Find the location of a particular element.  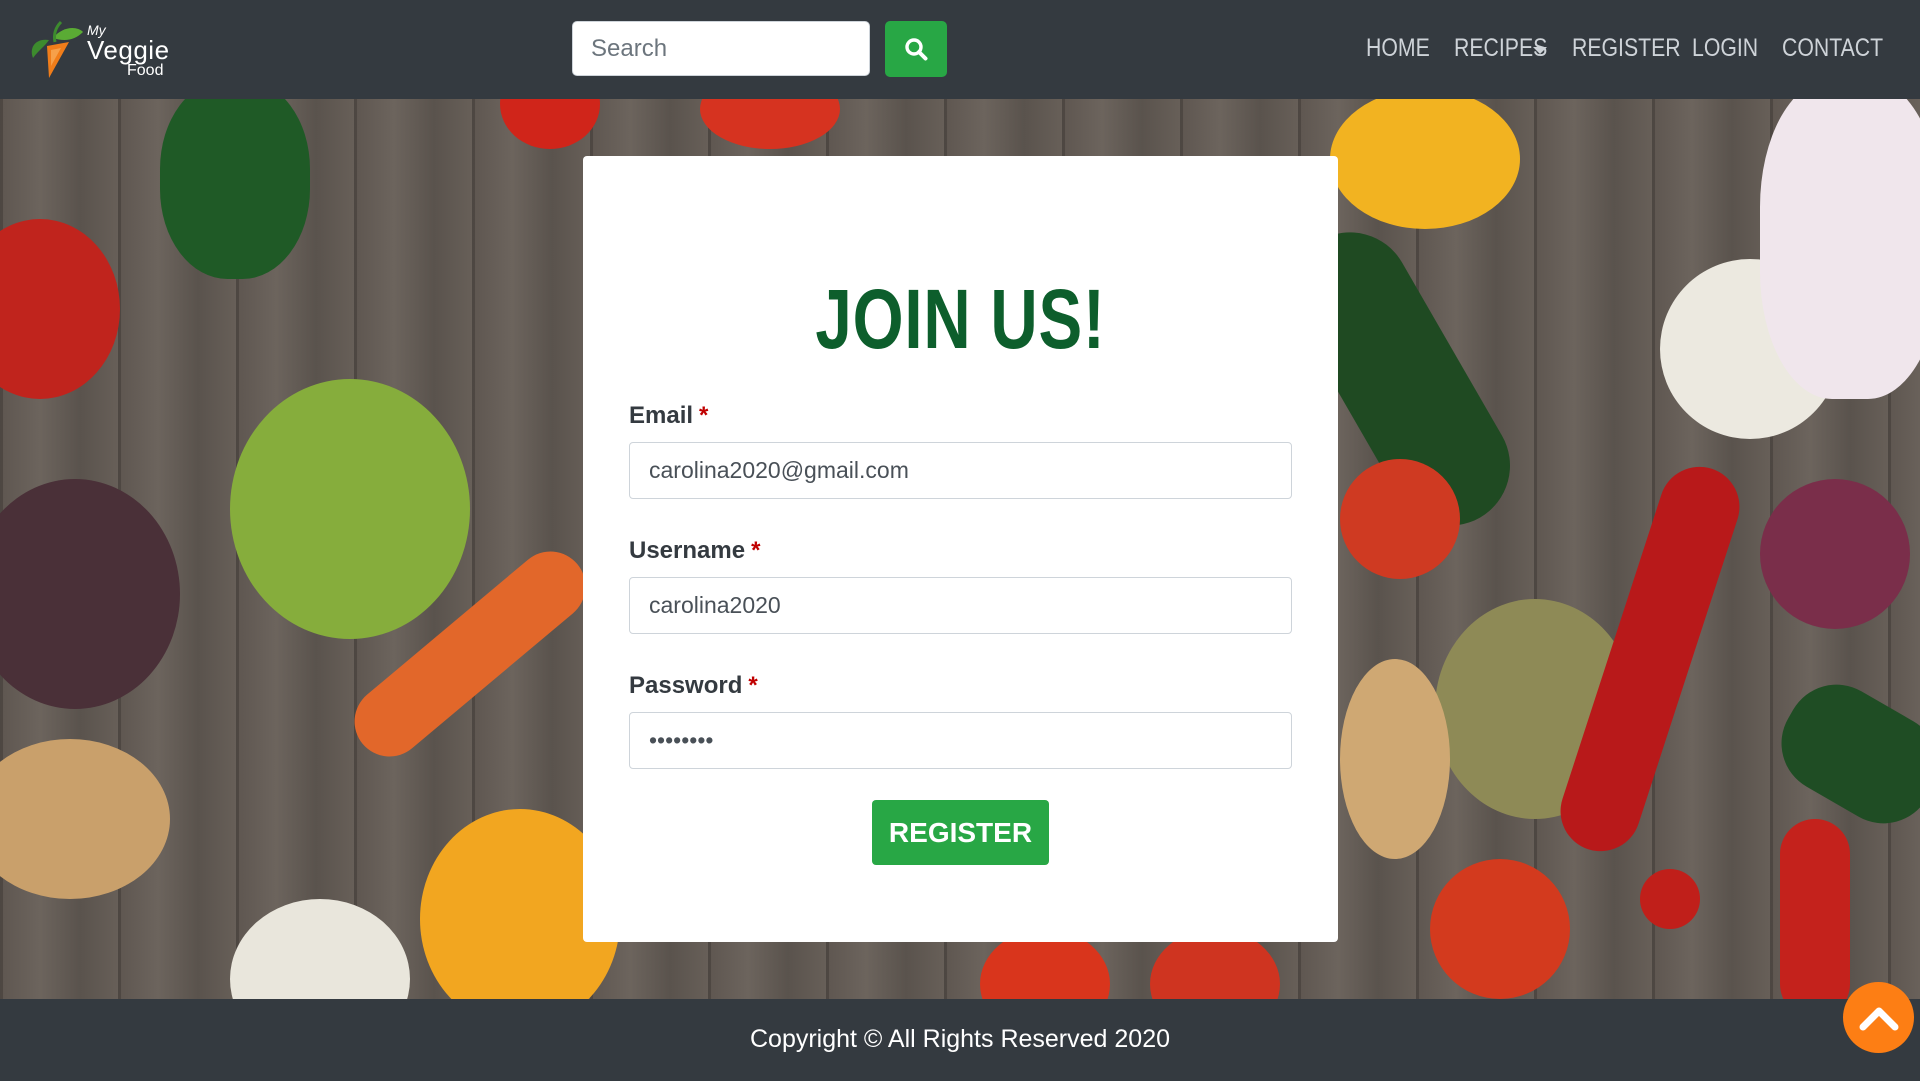

email-label-text: Email is located at coordinates (661, 415).